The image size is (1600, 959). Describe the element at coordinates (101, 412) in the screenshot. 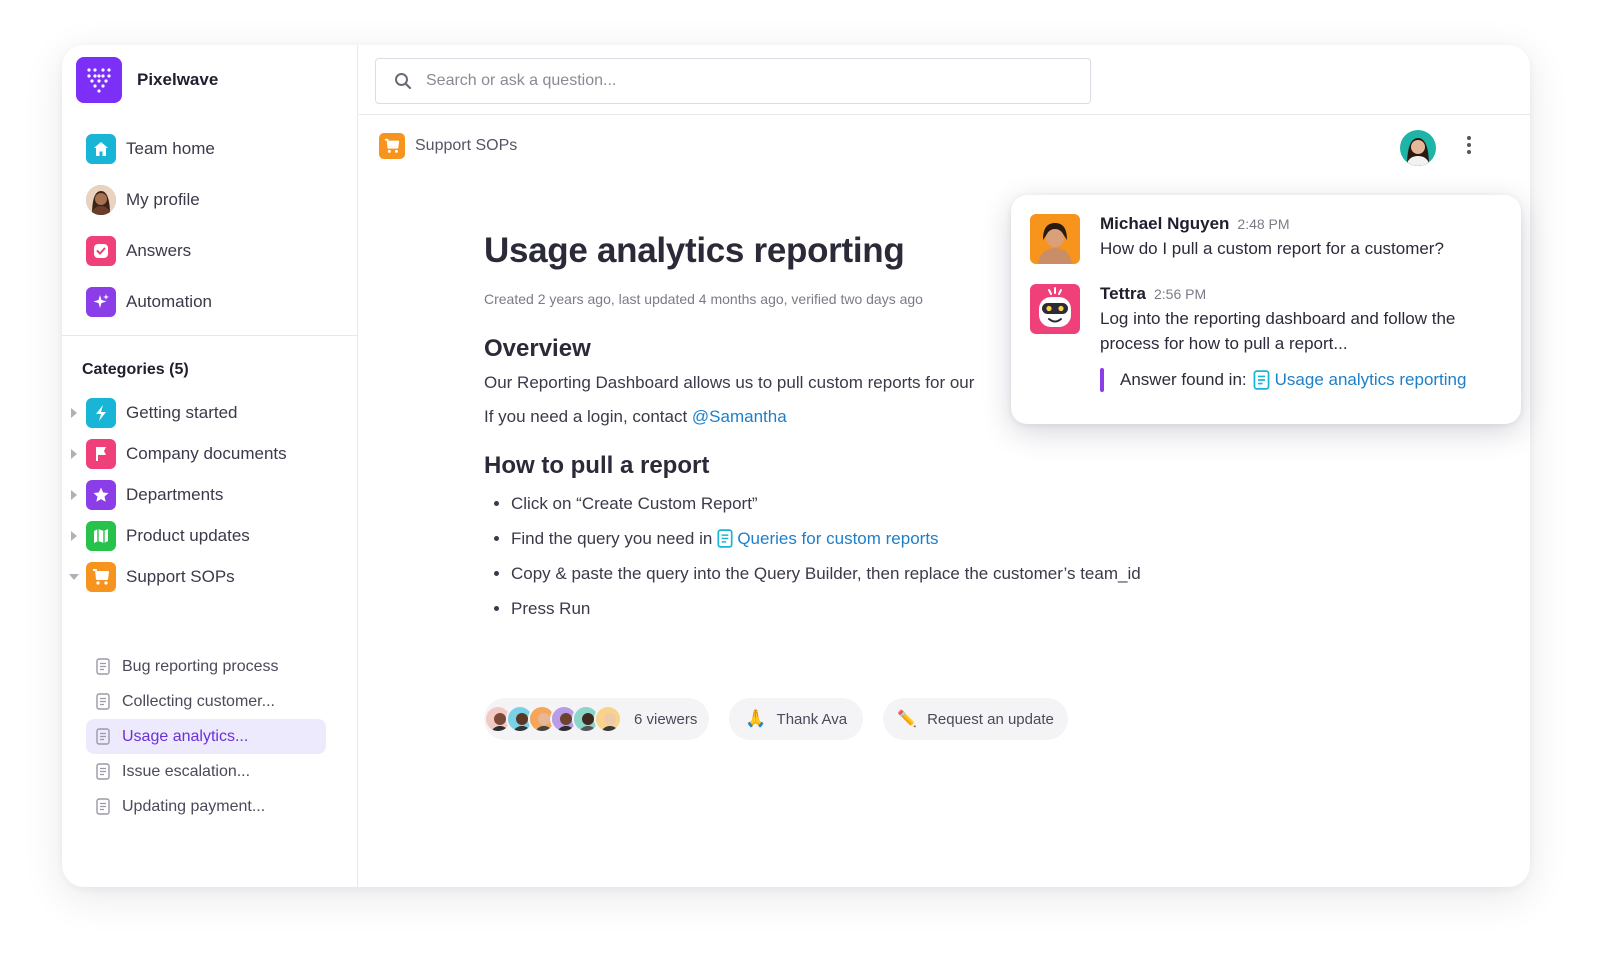

I see `bolt-icon` at that location.